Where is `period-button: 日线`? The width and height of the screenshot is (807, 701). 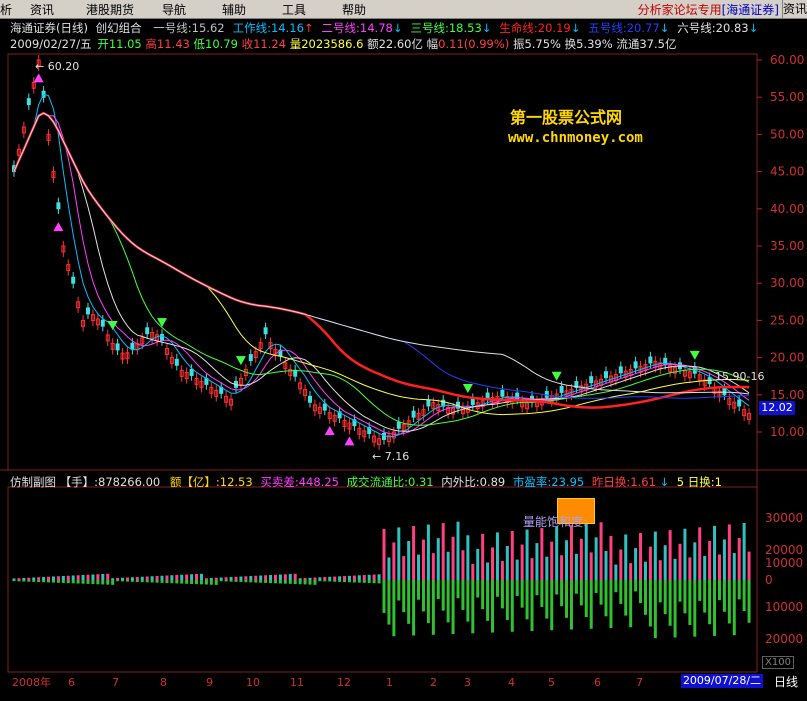
period-button: 日线 is located at coordinates (786, 682).